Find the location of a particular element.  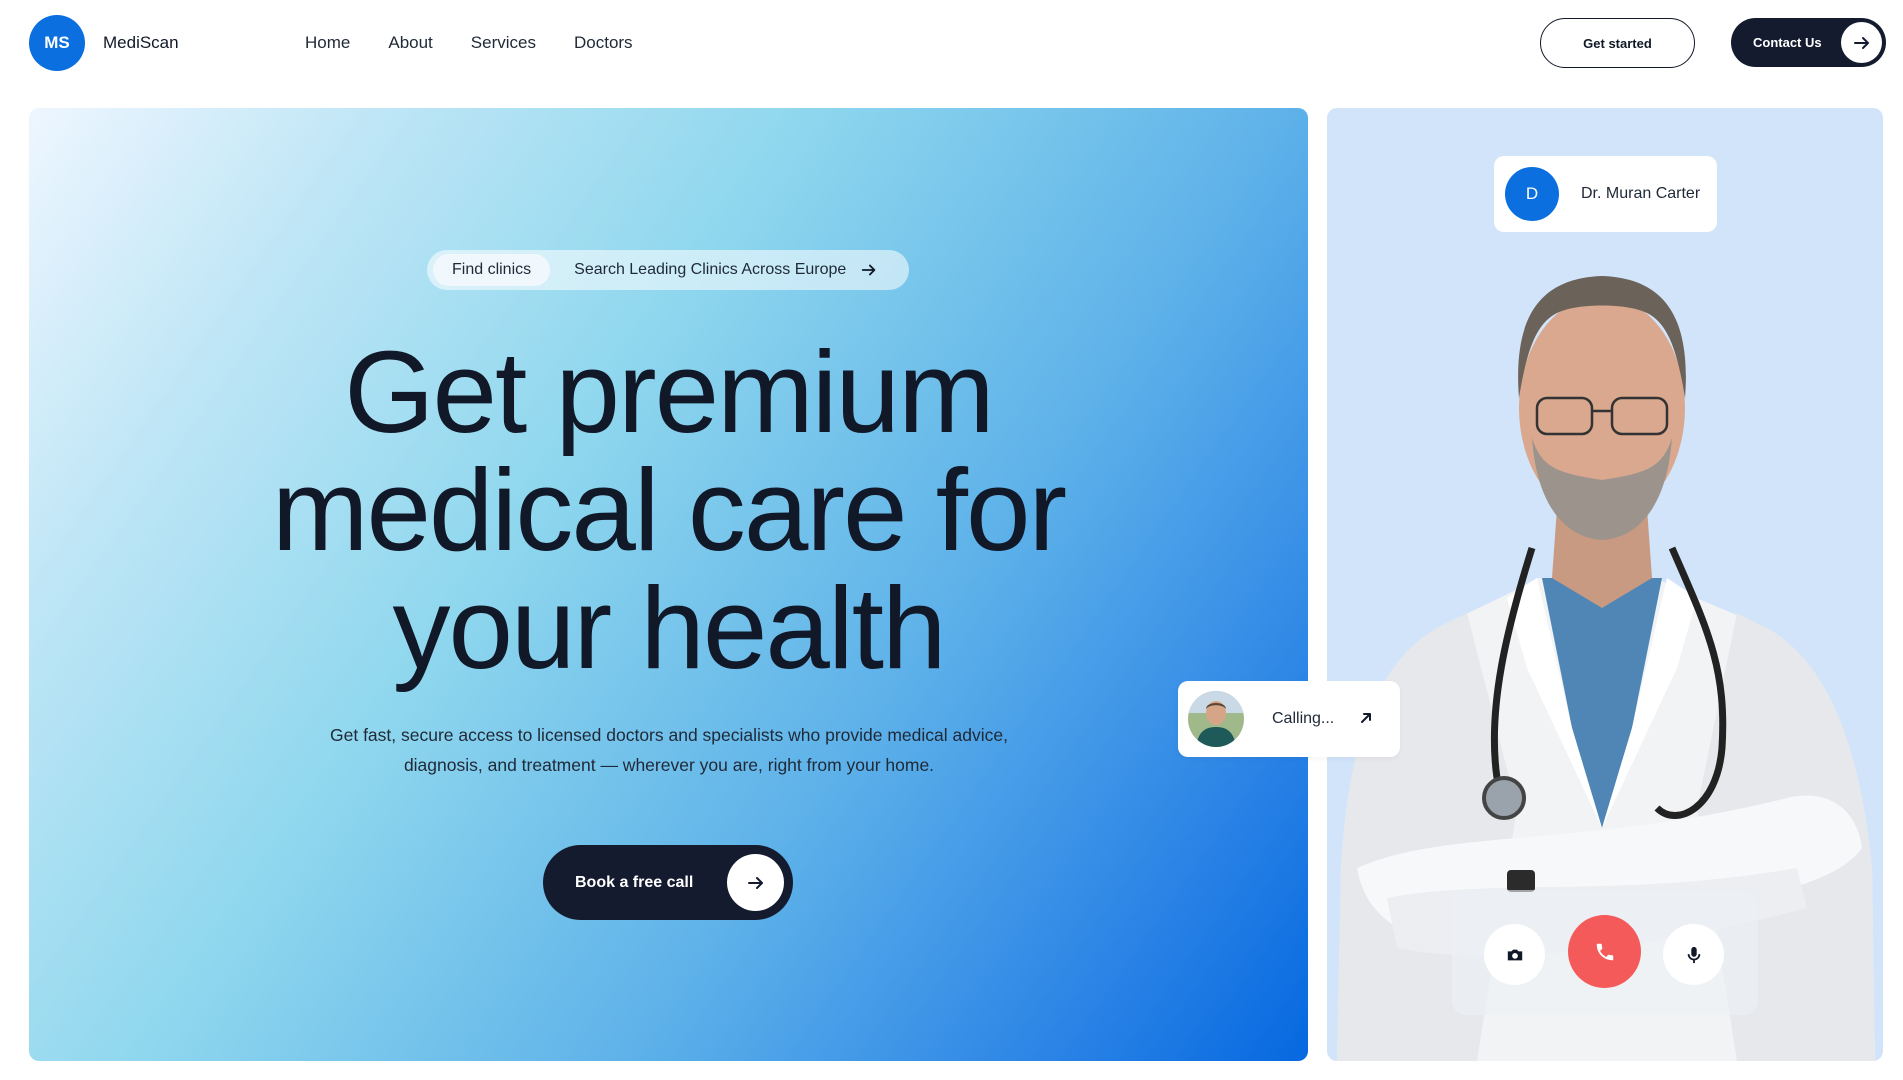

camera-button is located at coordinates (1514, 954).